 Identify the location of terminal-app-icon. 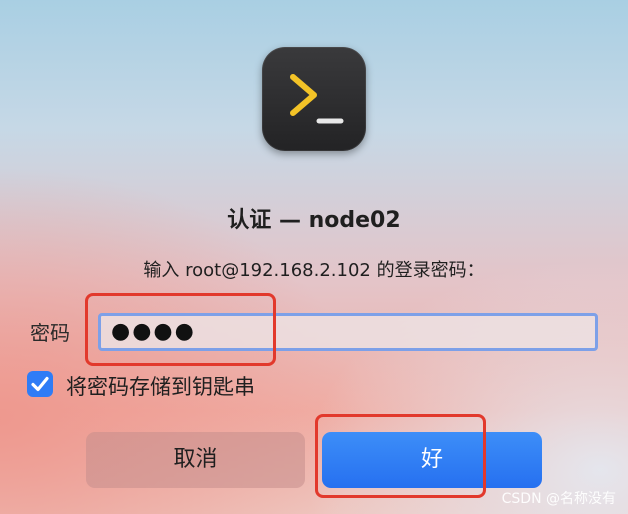
(314, 99).